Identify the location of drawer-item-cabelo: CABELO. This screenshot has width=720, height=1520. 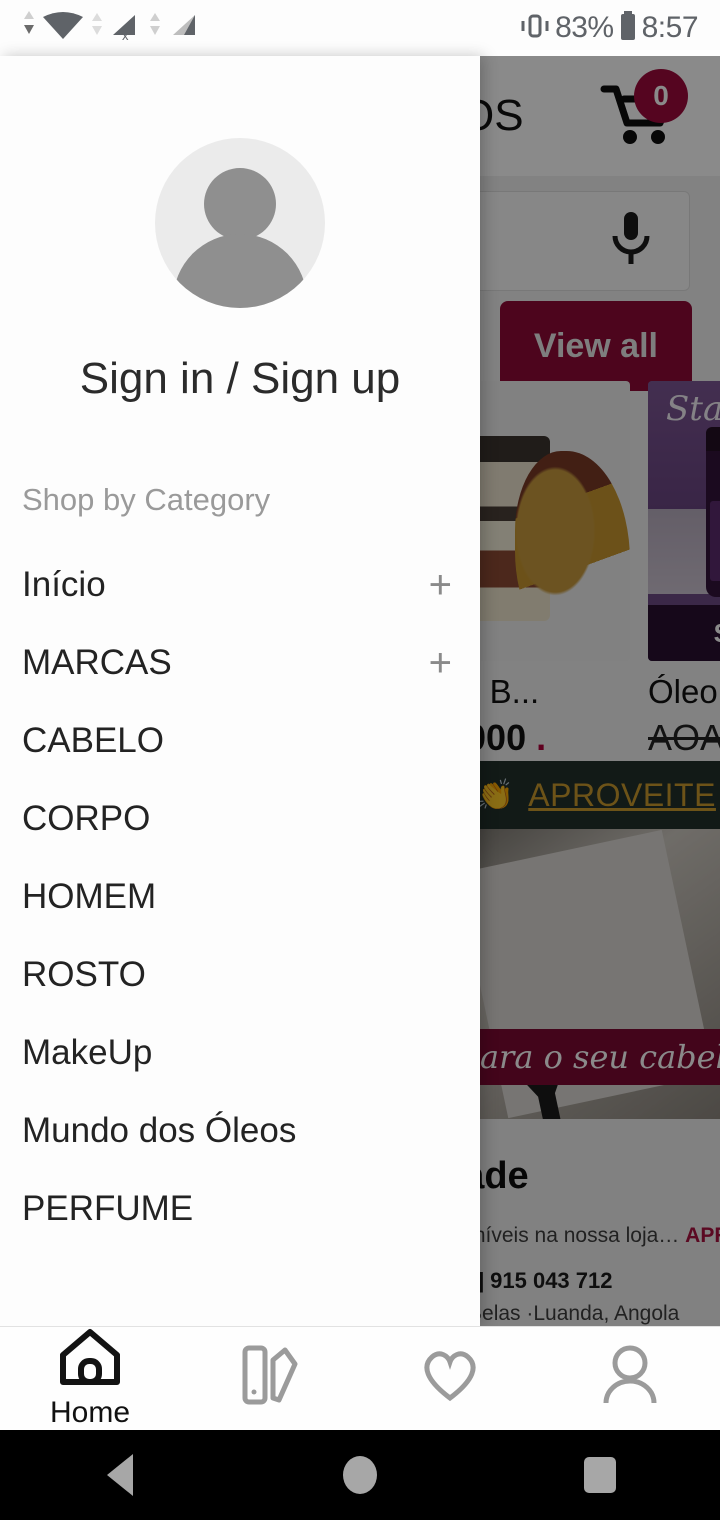
(240, 741).